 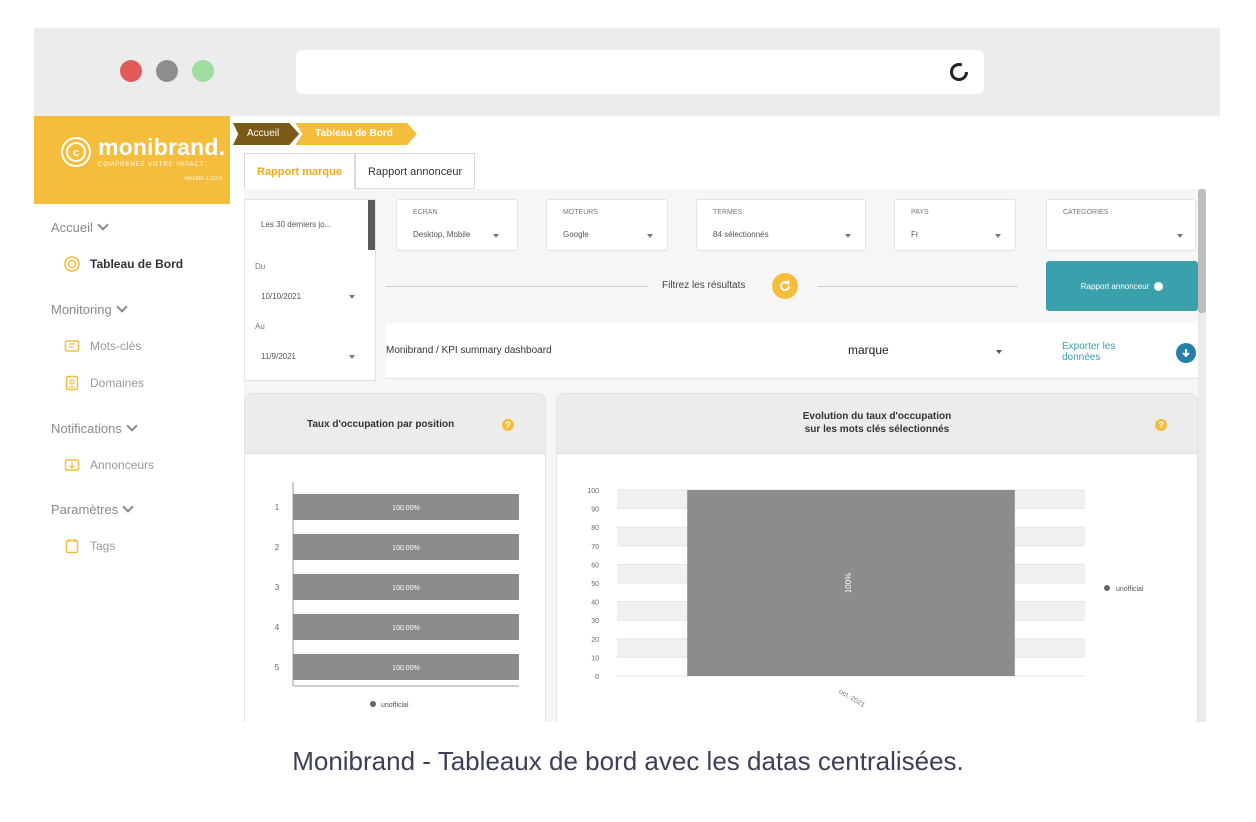 What do you see at coordinates (877, 416) in the screenshot?
I see `chart-title-line: Evolution du taux d'occupation` at bounding box center [877, 416].